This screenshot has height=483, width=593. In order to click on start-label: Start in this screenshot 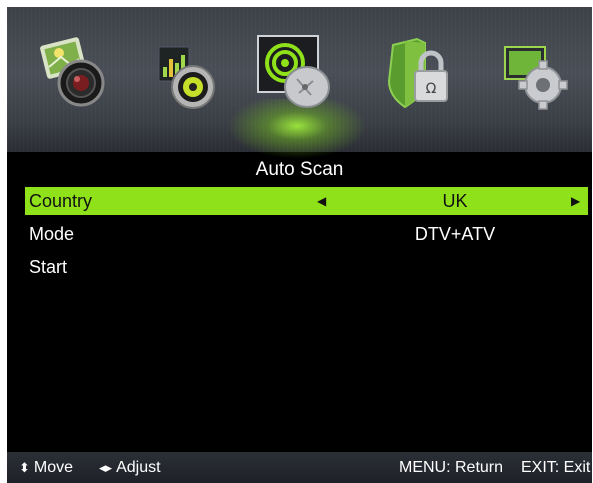, I will do `click(48, 267)`.